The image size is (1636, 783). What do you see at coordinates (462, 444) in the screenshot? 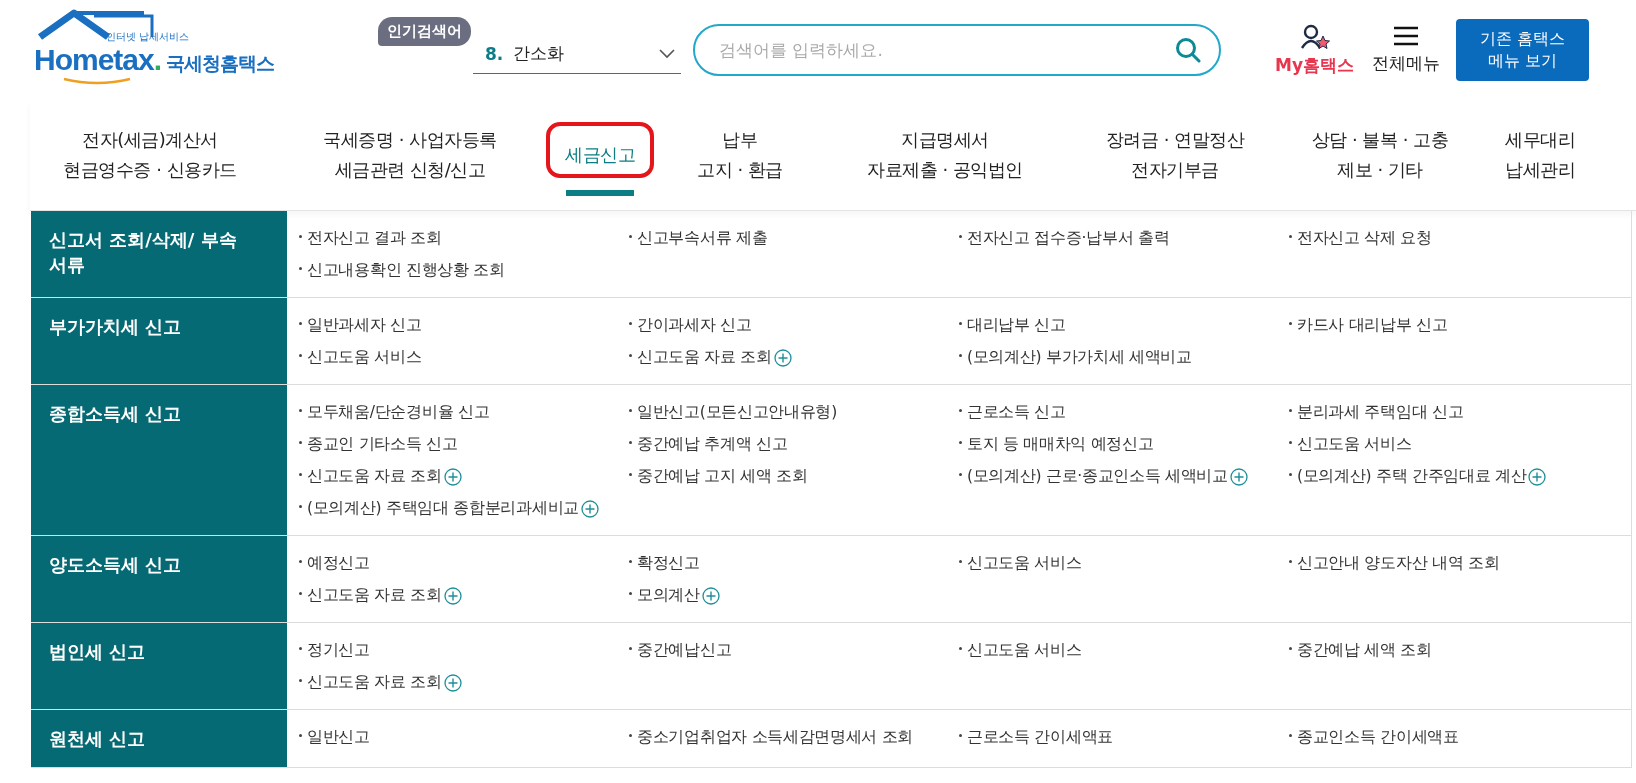
I see `menu-link: 종교인 기타소득 신고` at bounding box center [462, 444].